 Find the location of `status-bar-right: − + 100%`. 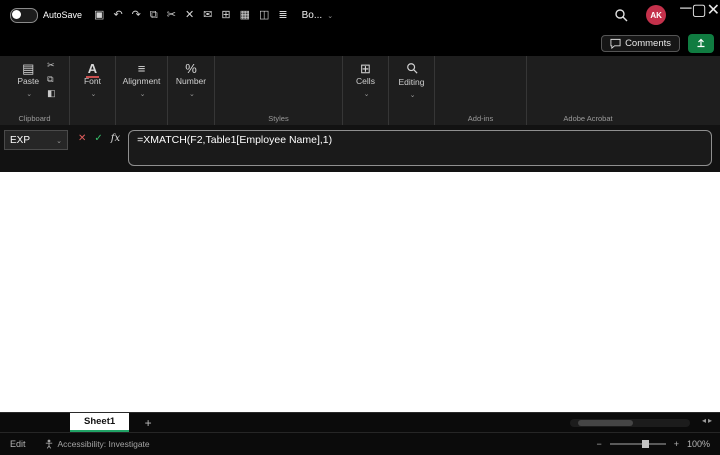

status-bar-right: − + 100% is located at coordinates (649, 444).